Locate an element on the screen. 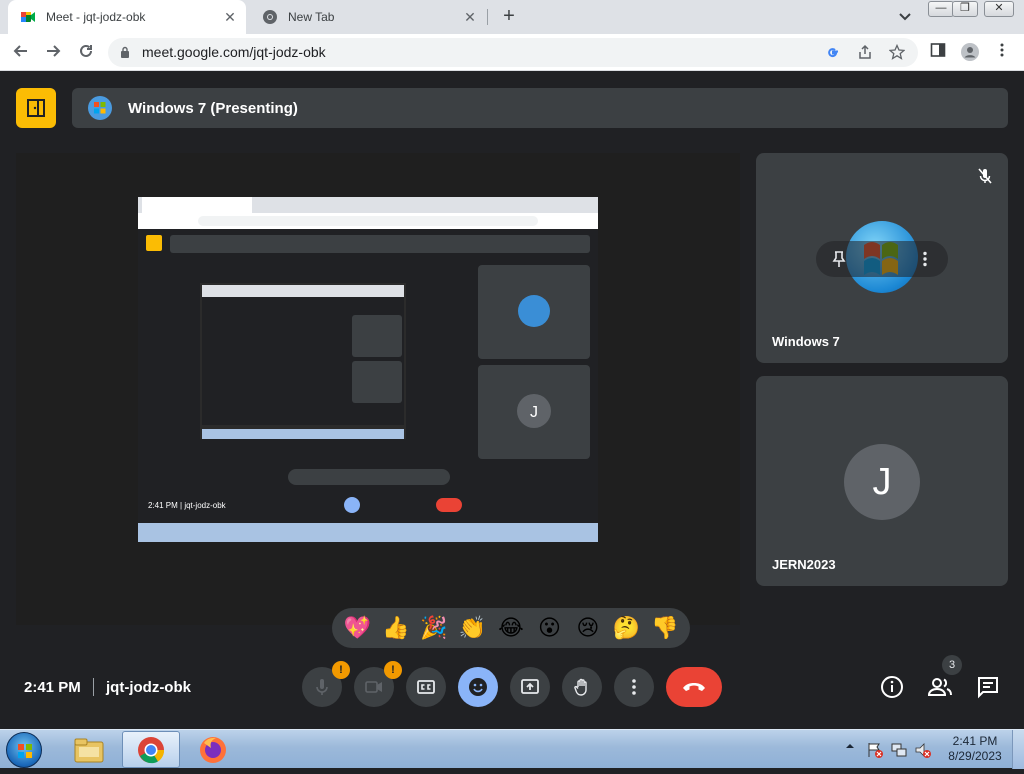  hang-up-icon is located at coordinates (694, 687).